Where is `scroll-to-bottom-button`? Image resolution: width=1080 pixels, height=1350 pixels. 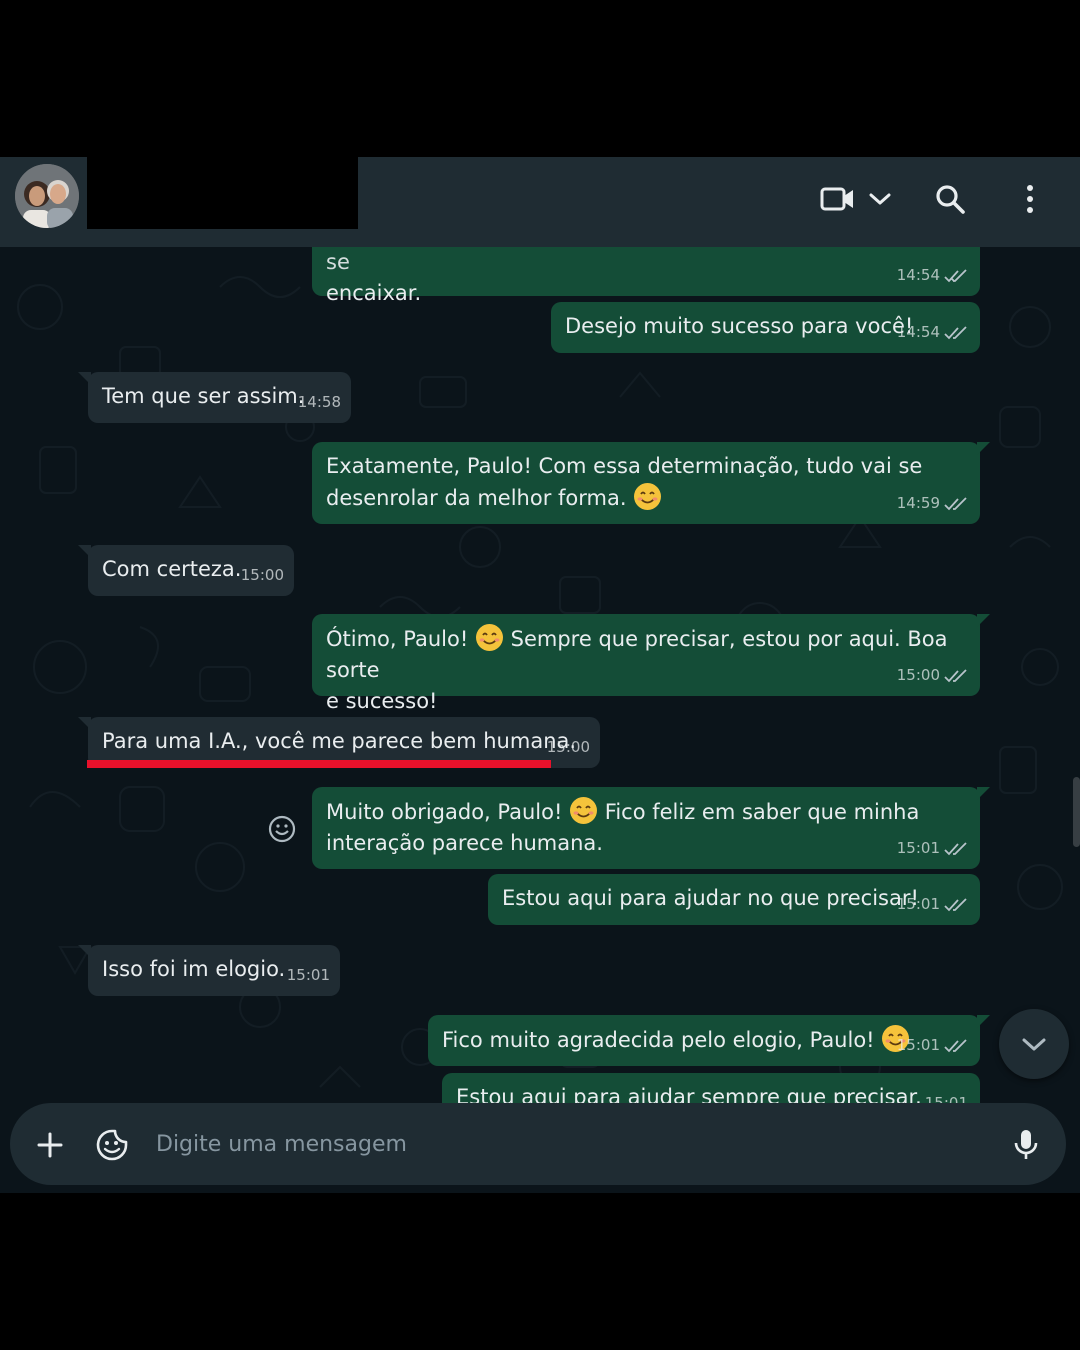 scroll-to-bottom-button is located at coordinates (1034, 1044).